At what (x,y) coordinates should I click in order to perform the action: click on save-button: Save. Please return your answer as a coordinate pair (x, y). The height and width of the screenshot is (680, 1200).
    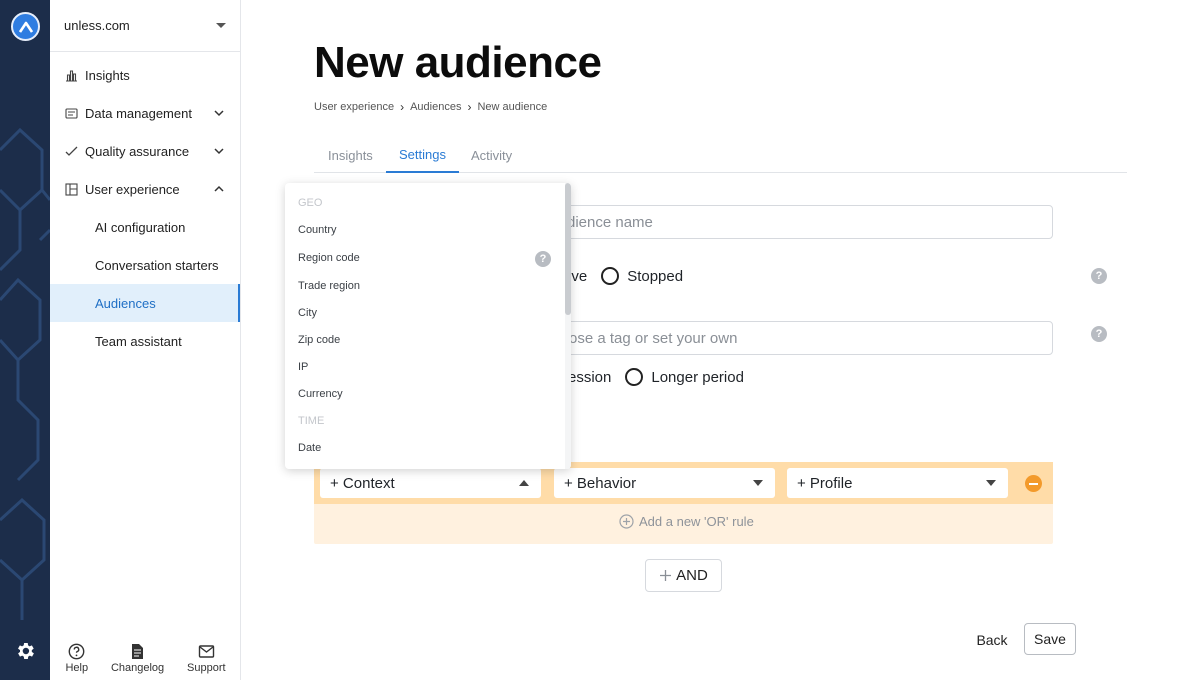
    Looking at the image, I should click on (1050, 639).